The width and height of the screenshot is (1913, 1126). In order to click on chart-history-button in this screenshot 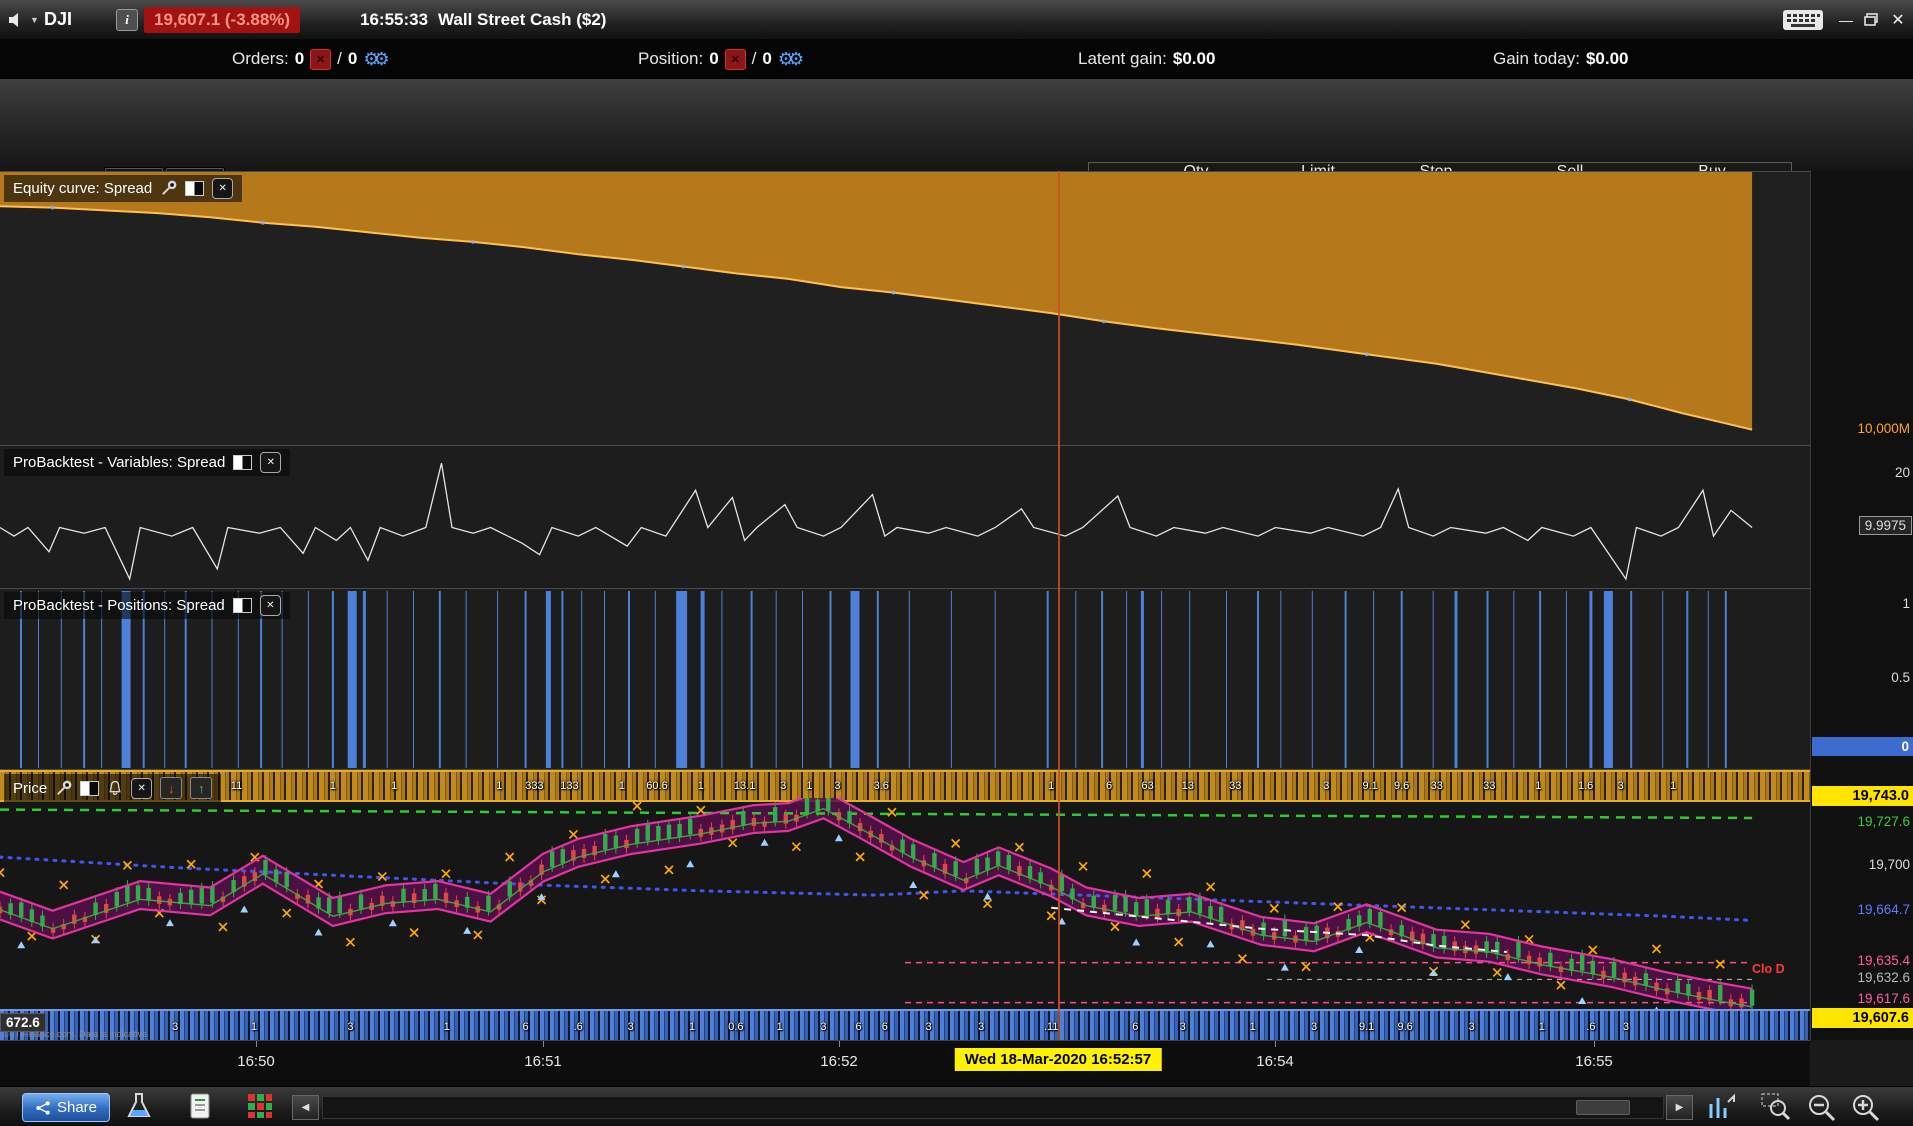, I will do `click(1721, 1106)`.